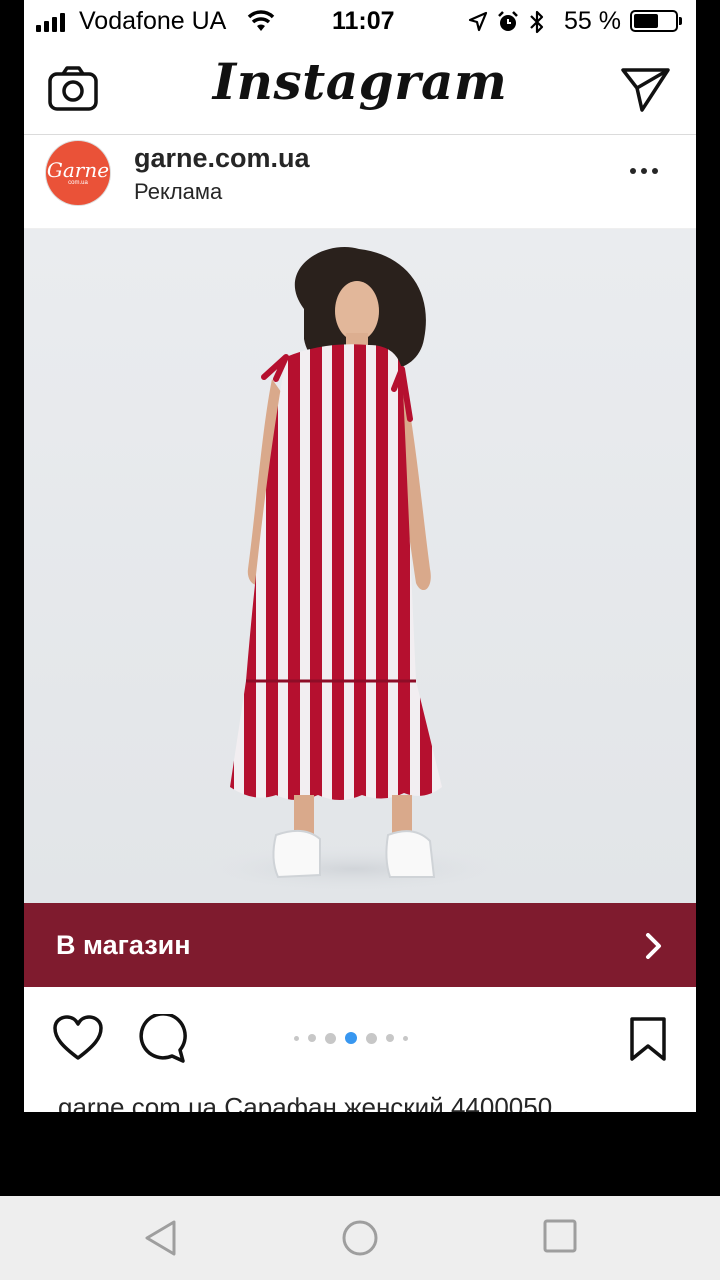  I want to click on battery-icon, so click(656, 21).